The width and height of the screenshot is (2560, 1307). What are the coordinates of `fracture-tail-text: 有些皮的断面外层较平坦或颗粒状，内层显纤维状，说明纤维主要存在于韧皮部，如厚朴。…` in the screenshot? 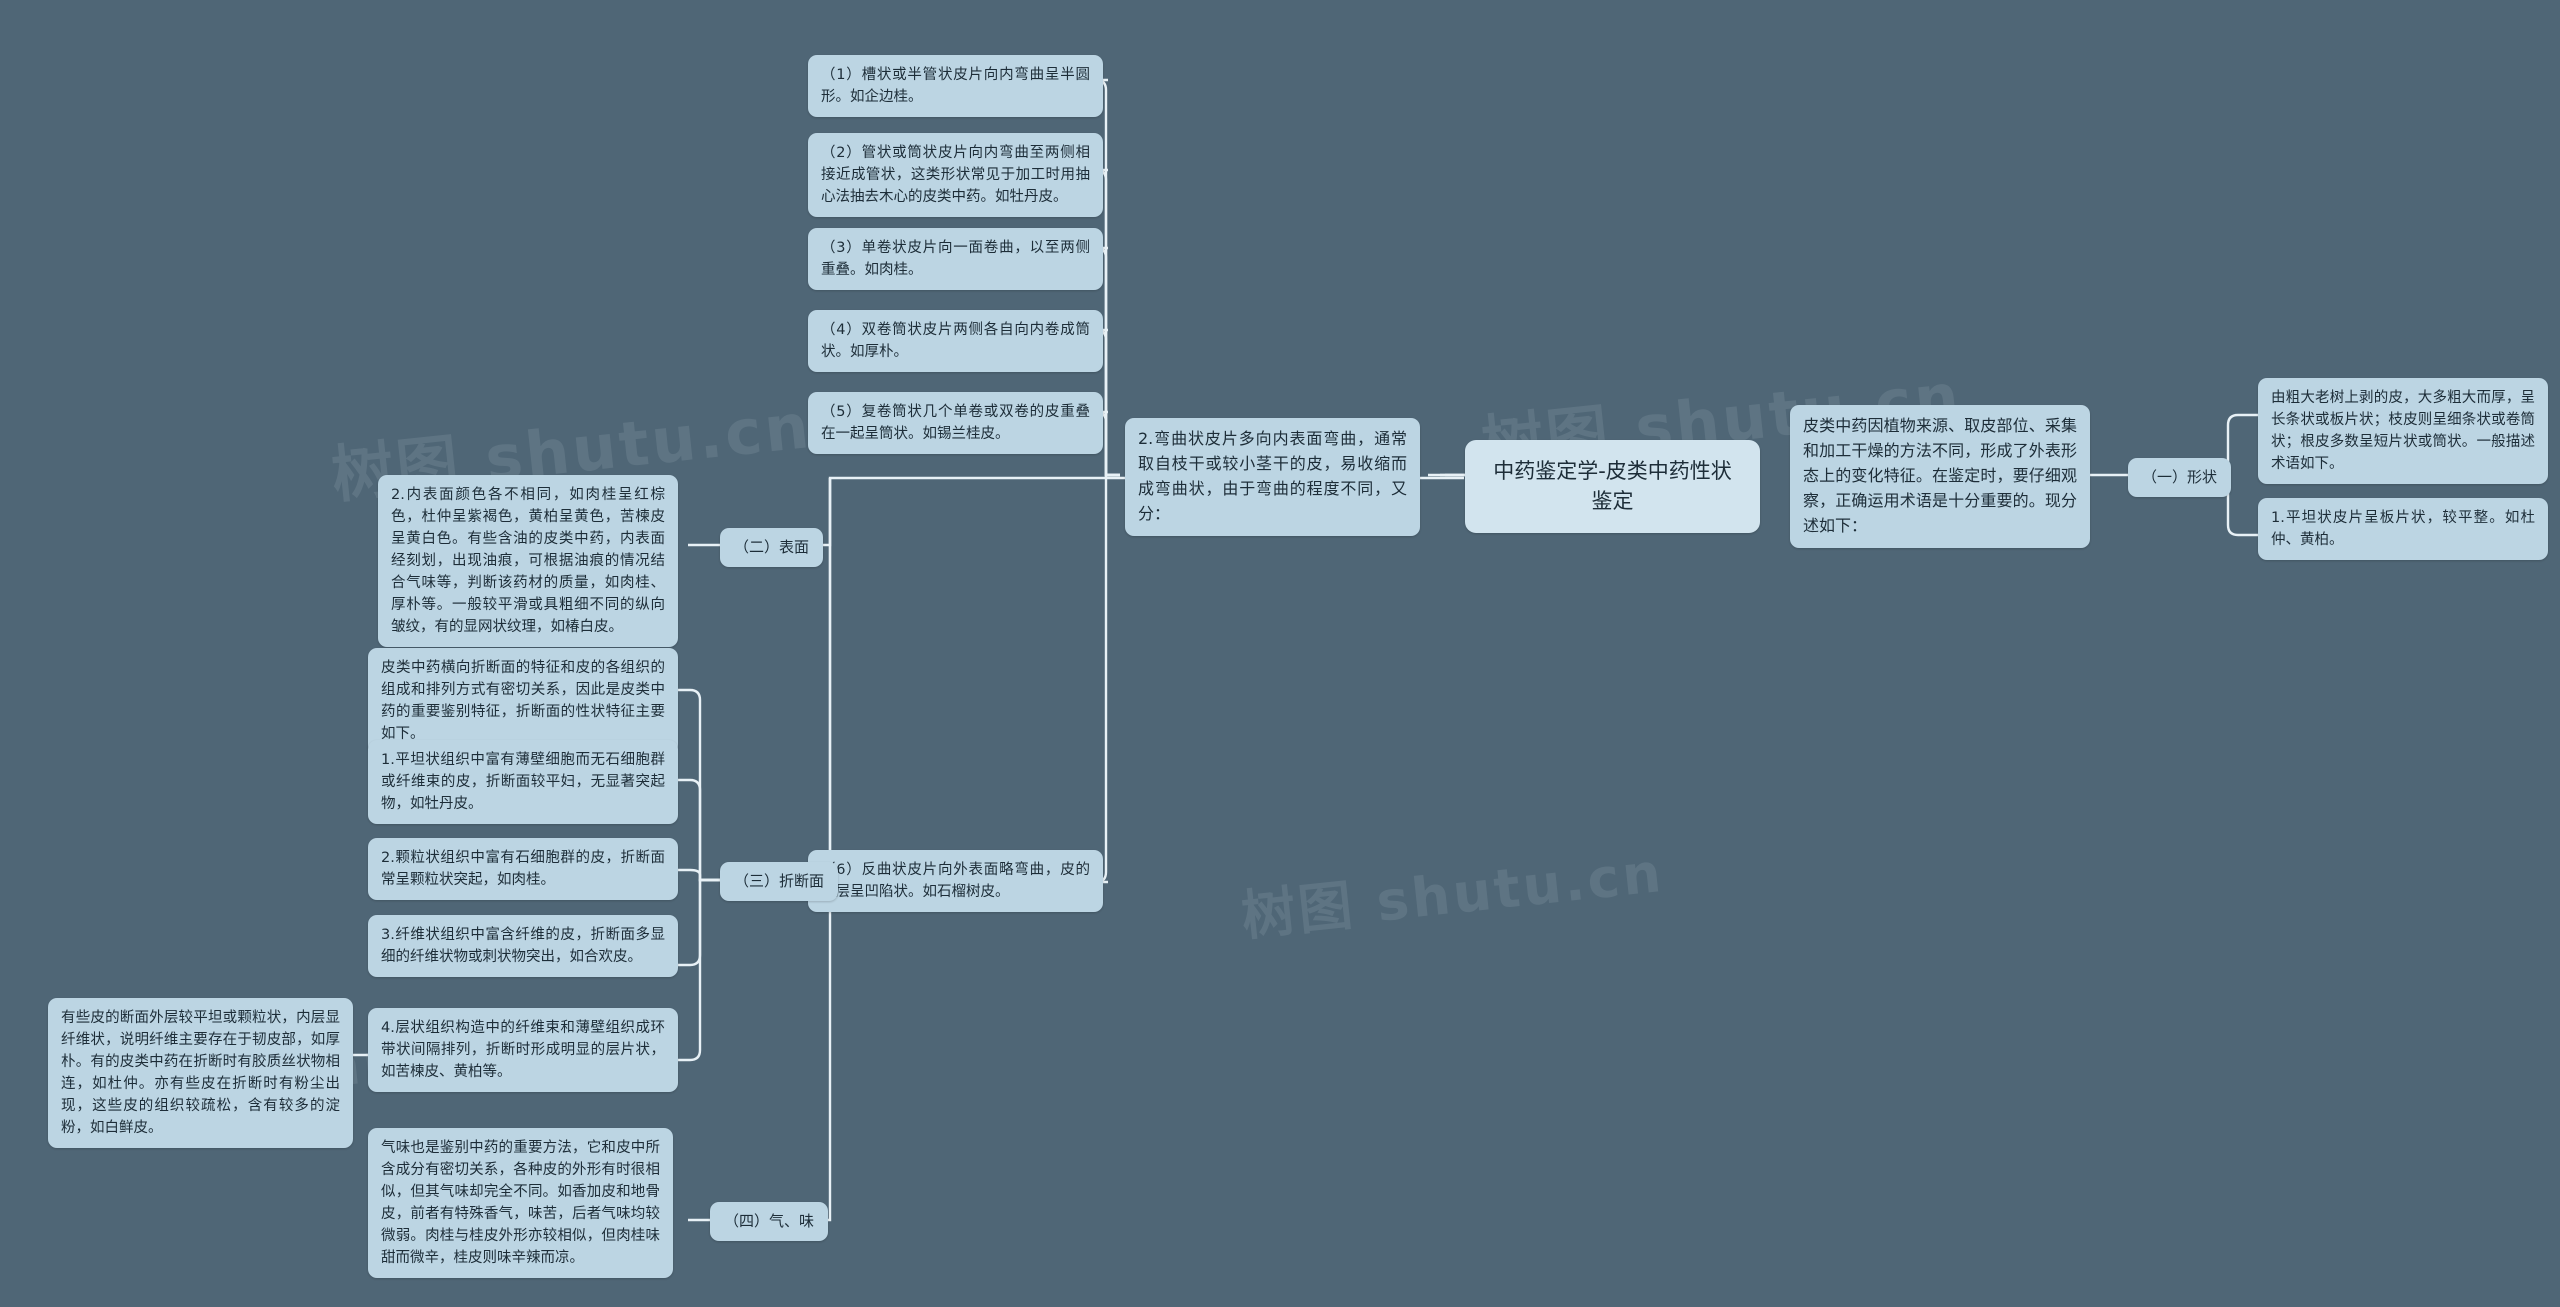 It's located at (200, 1073).